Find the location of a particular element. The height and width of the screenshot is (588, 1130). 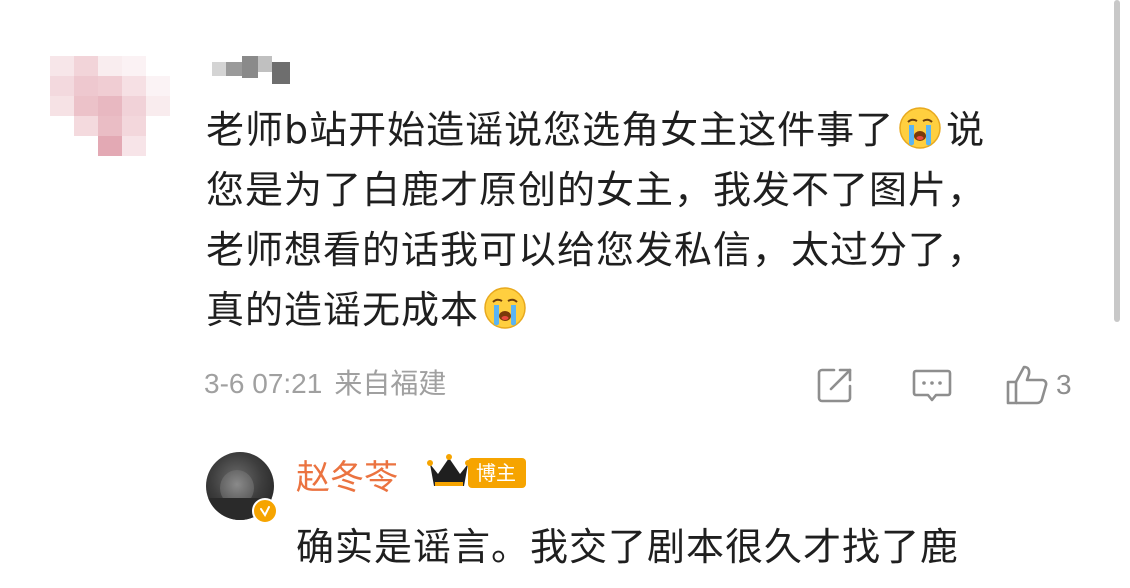

like-button: 3 is located at coordinates (1038, 385).